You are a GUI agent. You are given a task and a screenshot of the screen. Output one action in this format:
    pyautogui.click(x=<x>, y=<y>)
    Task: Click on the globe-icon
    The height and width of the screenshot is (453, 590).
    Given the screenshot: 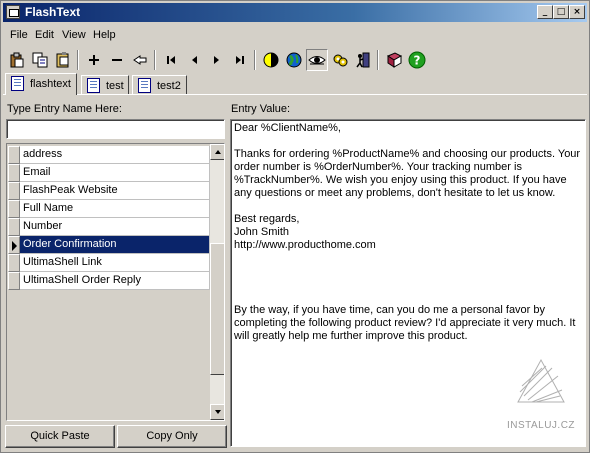 What is the action you would take?
    pyautogui.click(x=294, y=60)
    